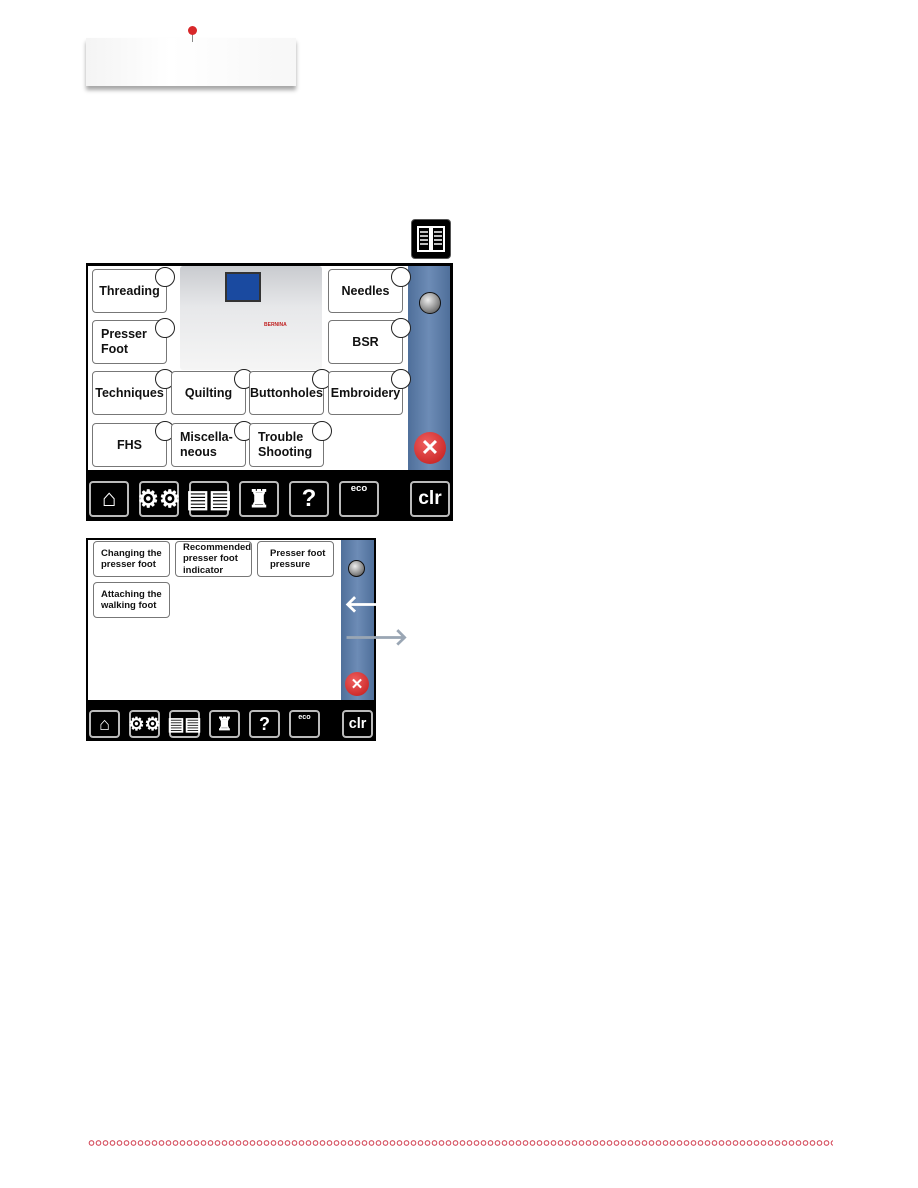 This screenshot has width=918, height=1188. Describe the element at coordinates (275, 325) in the screenshot. I see `machine-brand: BERNINA` at that location.